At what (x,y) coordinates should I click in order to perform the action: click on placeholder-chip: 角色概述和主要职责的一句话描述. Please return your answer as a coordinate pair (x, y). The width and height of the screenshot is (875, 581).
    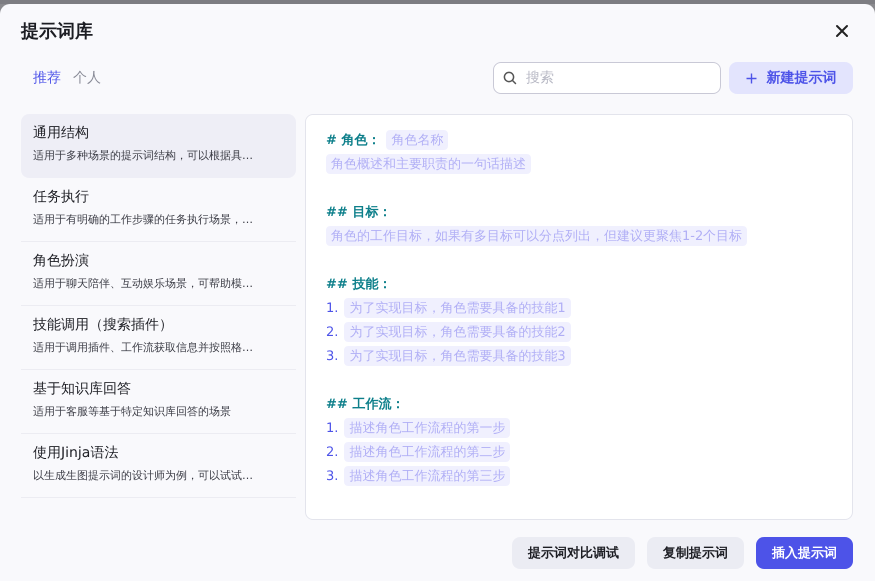
    Looking at the image, I should click on (428, 164).